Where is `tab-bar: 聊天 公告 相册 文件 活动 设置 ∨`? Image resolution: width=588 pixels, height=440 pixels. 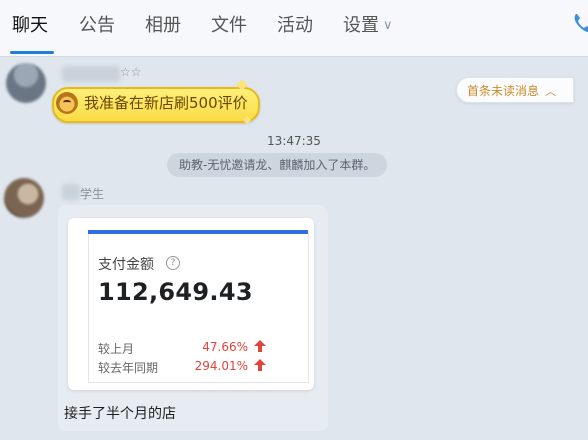 tab-bar: 聊天 公告 相册 文件 活动 设置 ∨ is located at coordinates (294, 28).